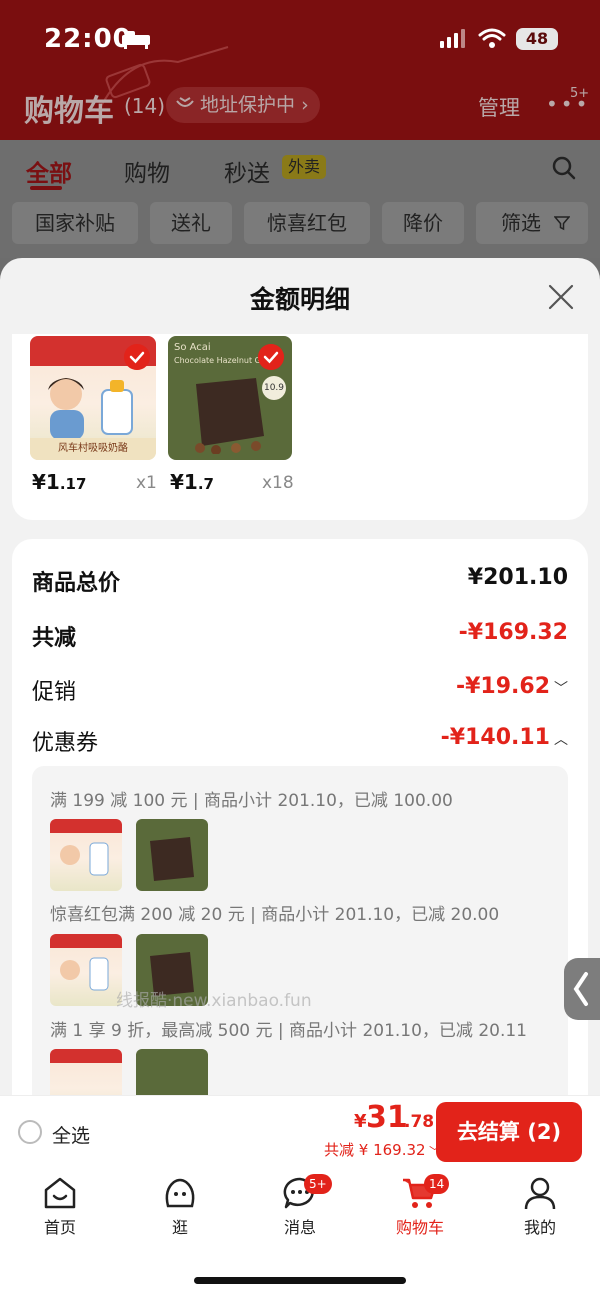  I want to click on thumb-brand: So Acai, so click(192, 347).